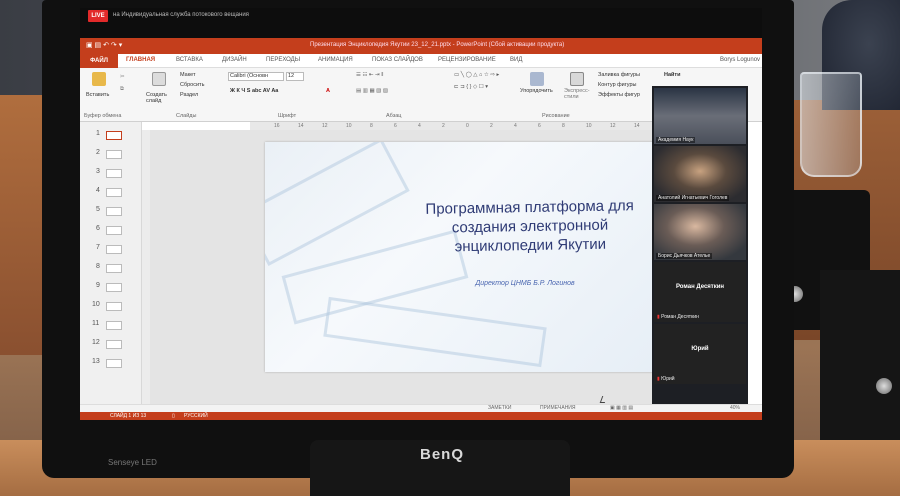 The height and width of the screenshot is (496, 900). What do you see at coordinates (672, 75) in the screenshot?
I see `find-button: Найти` at bounding box center [672, 75].